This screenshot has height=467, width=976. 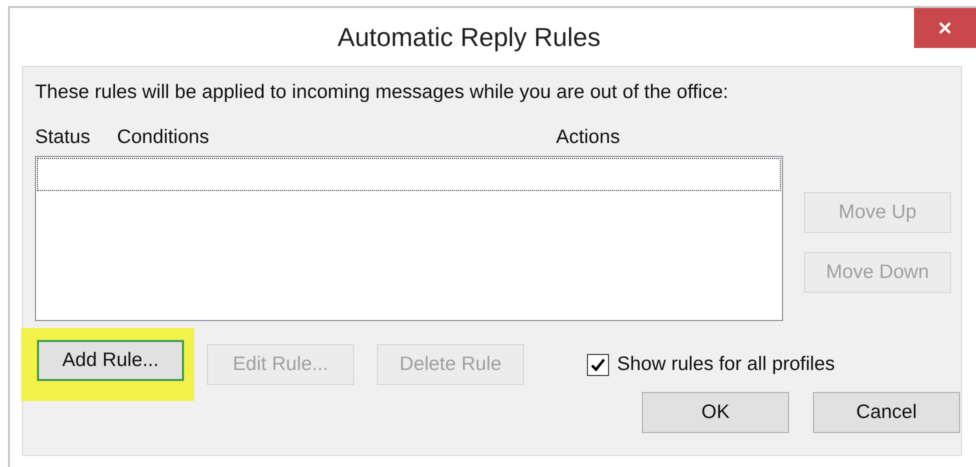 I want to click on window-title: Automatic Reply Rules, so click(x=469, y=37).